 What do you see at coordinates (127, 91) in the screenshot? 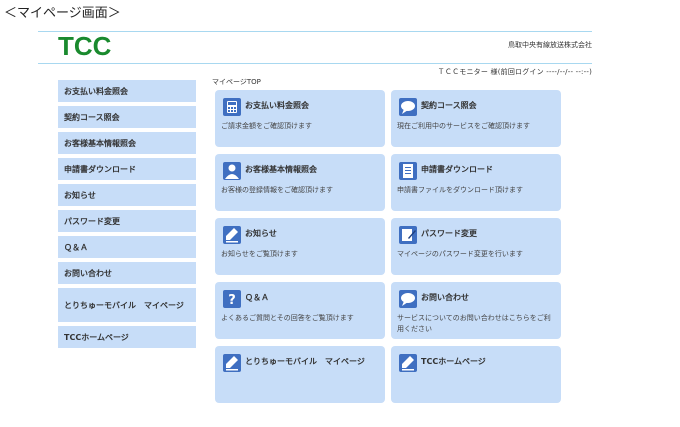
I see `sidebar-item-payment: お支払い料金照会` at bounding box center [127, 91].